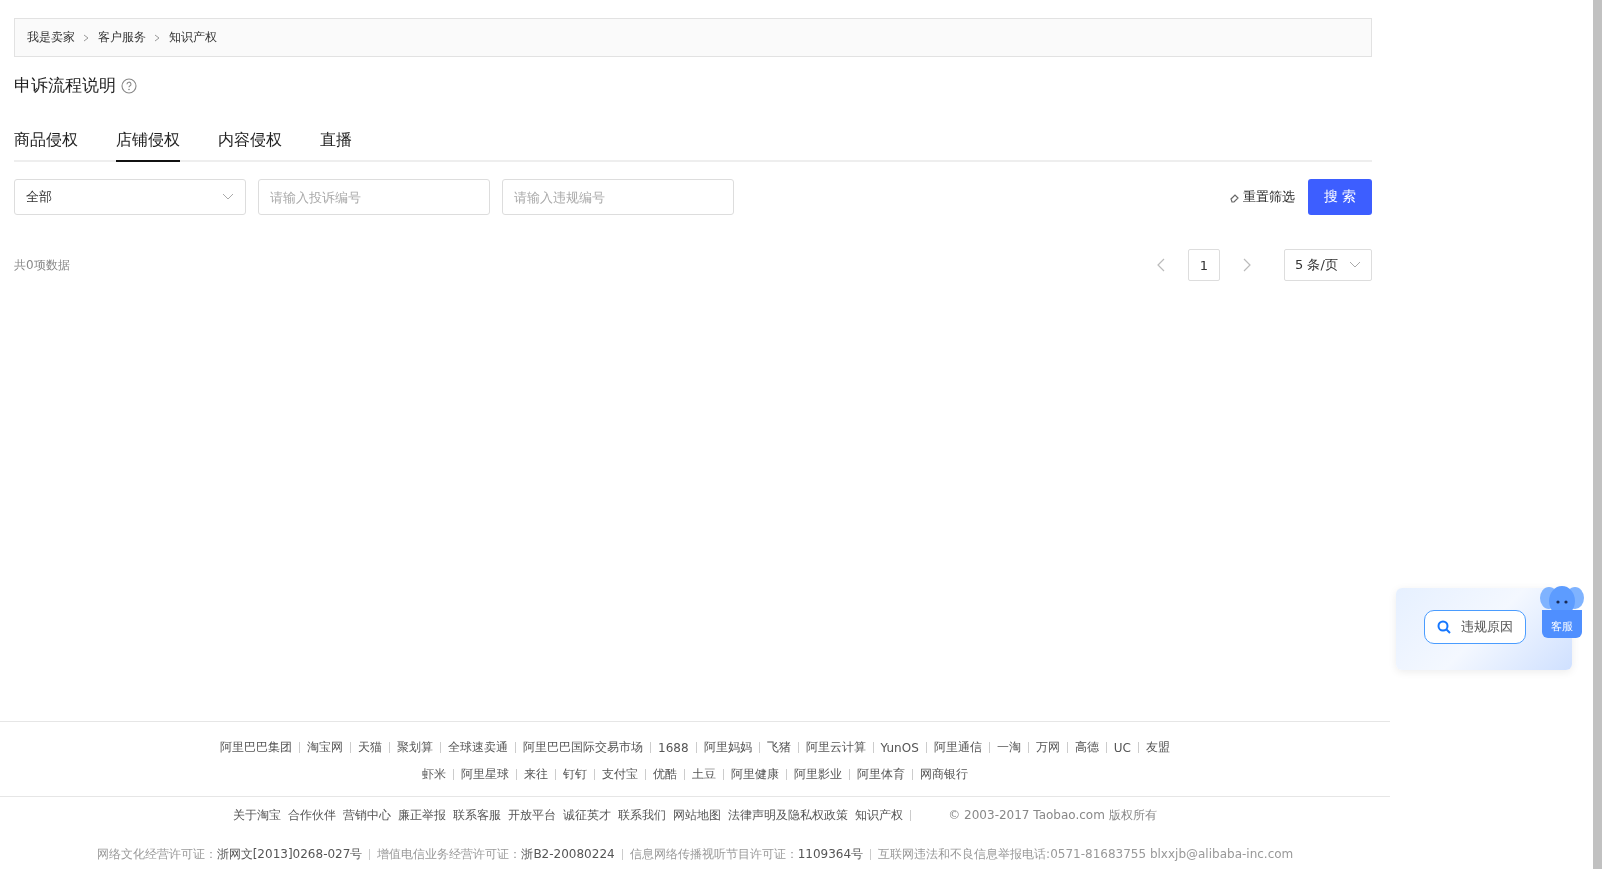 The width and height of the screenshot is (1602, 869). What do you see at coordinates (229, 854) in the screenshot?
I see `license-text: 网络文化经营许可证：浙网文[2013]0268-027号` at bounding box center [229, 854].